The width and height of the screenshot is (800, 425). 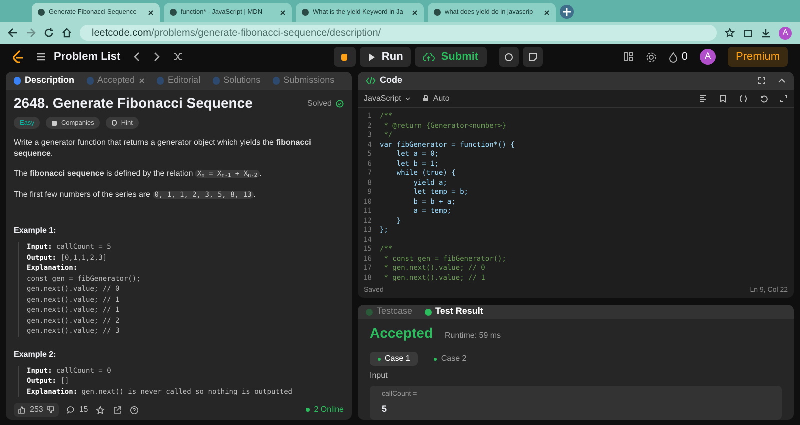 What do you see at coordinates (389, 312) in the screenshot?
I see `panel-tab: Testcase` at bounding box center [389, 312].